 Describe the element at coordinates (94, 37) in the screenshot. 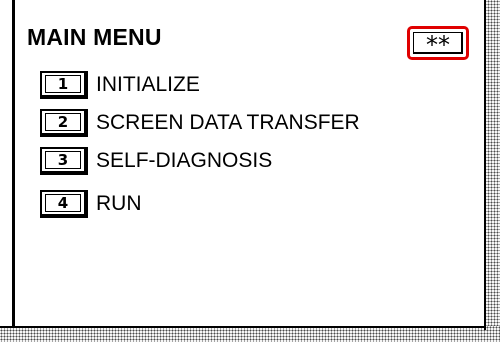

I see `page-title: MAIN MENU` at that location.